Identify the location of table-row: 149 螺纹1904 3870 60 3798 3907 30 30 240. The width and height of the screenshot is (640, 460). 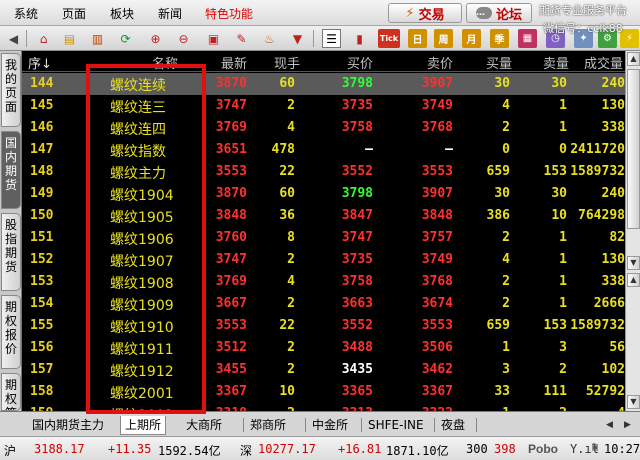
(323, 194).